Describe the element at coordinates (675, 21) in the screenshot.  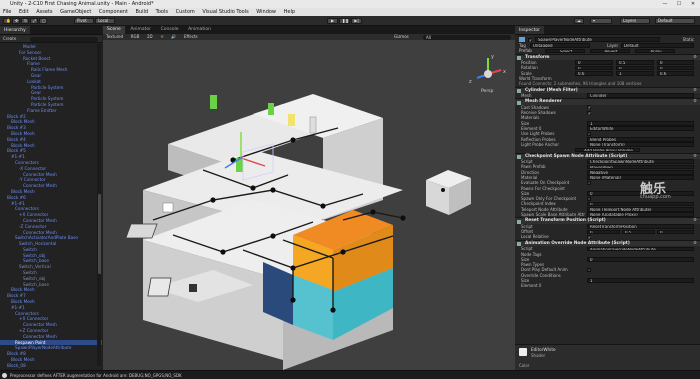
I see `layout-dropdown: Default` at that location.